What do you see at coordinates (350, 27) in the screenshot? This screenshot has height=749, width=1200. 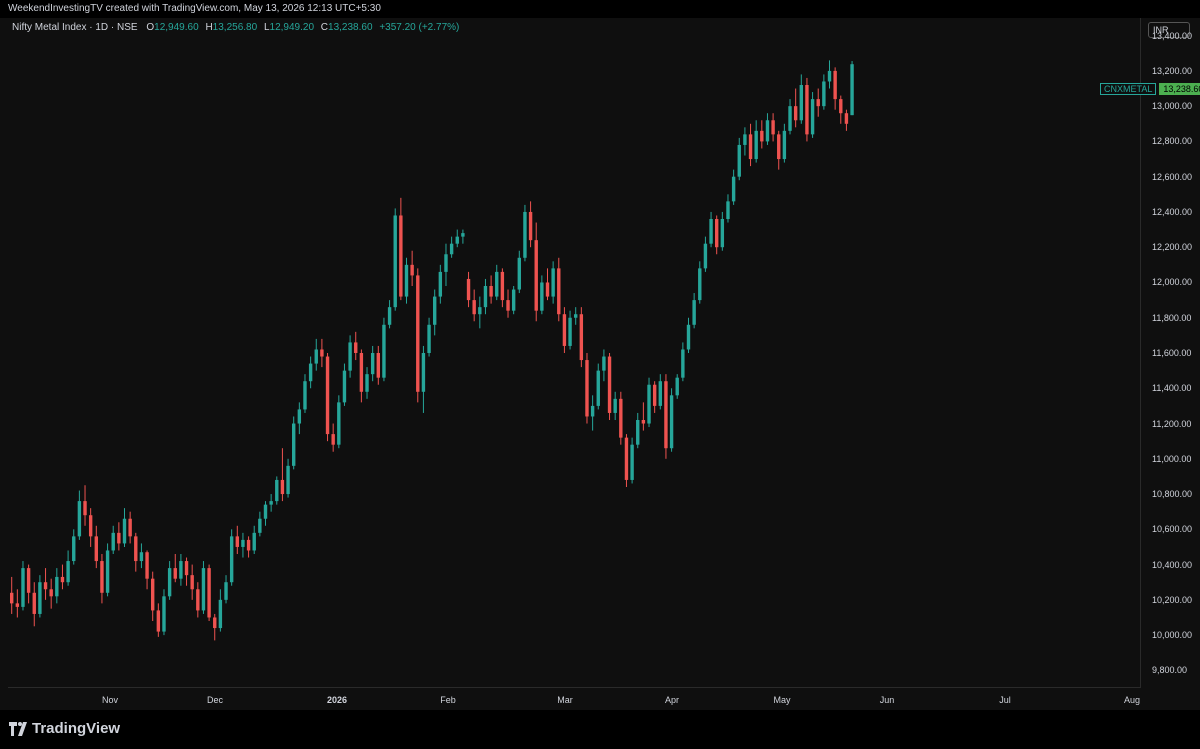 I see `close-value: 13,238.60` at bounding box center [350, 27].